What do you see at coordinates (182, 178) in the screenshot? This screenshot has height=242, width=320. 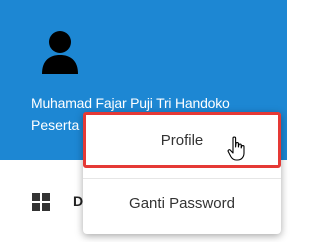 I see `menu-divider` at bounding box center [182, 178].